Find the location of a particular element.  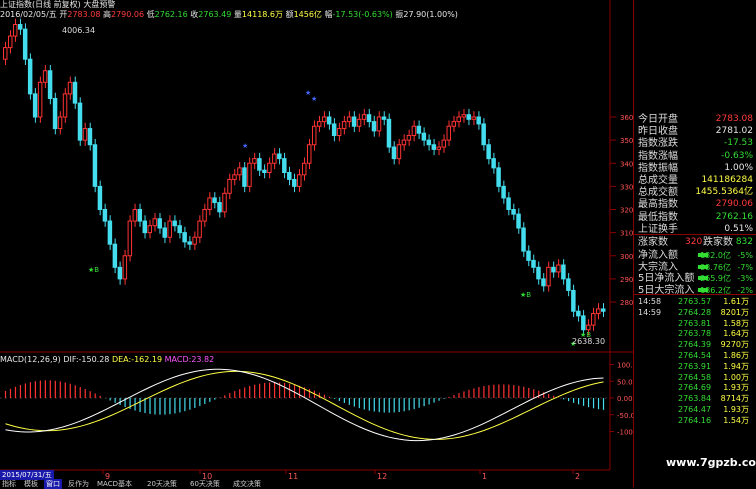

low-value: 2762.16 is located at coordinates (171, 14).